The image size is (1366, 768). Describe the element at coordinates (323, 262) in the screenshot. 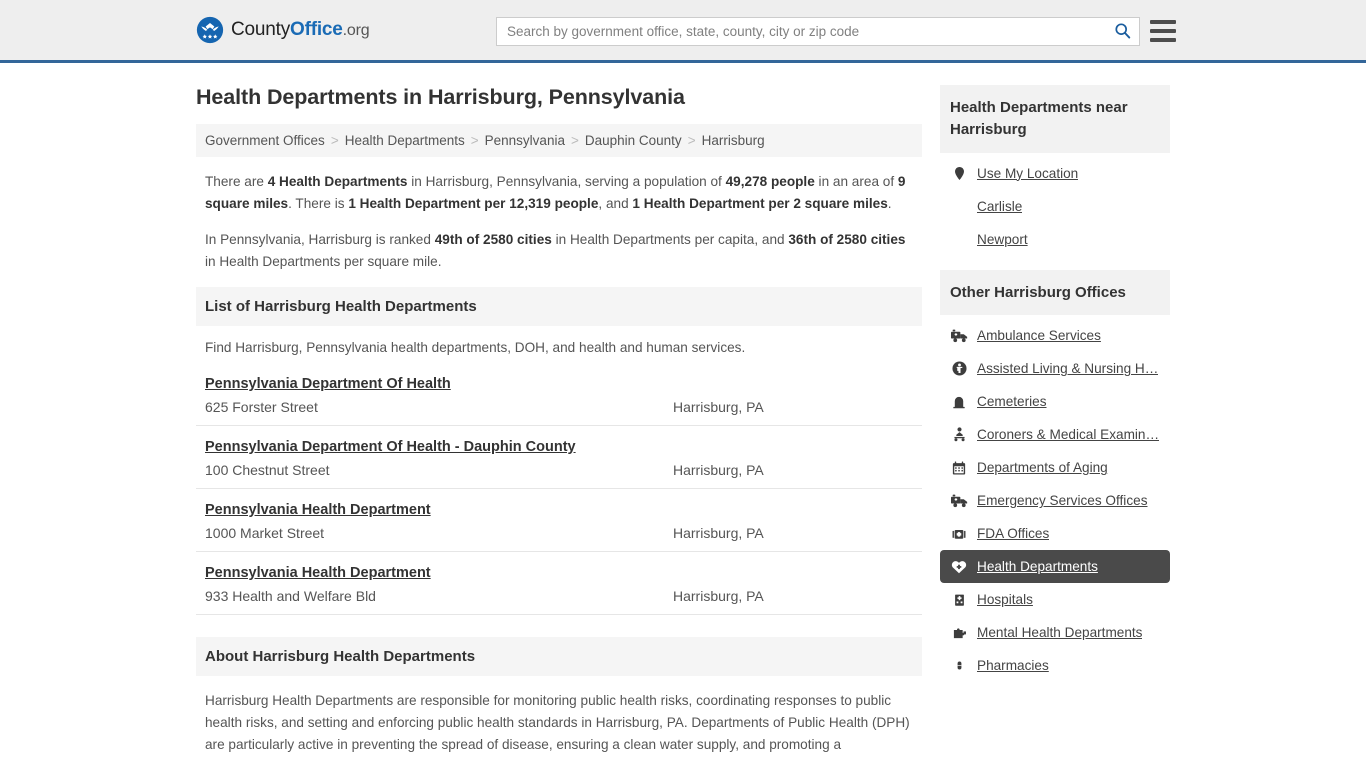

I see `stat-text: in Health Departments per square mile.` at that location.